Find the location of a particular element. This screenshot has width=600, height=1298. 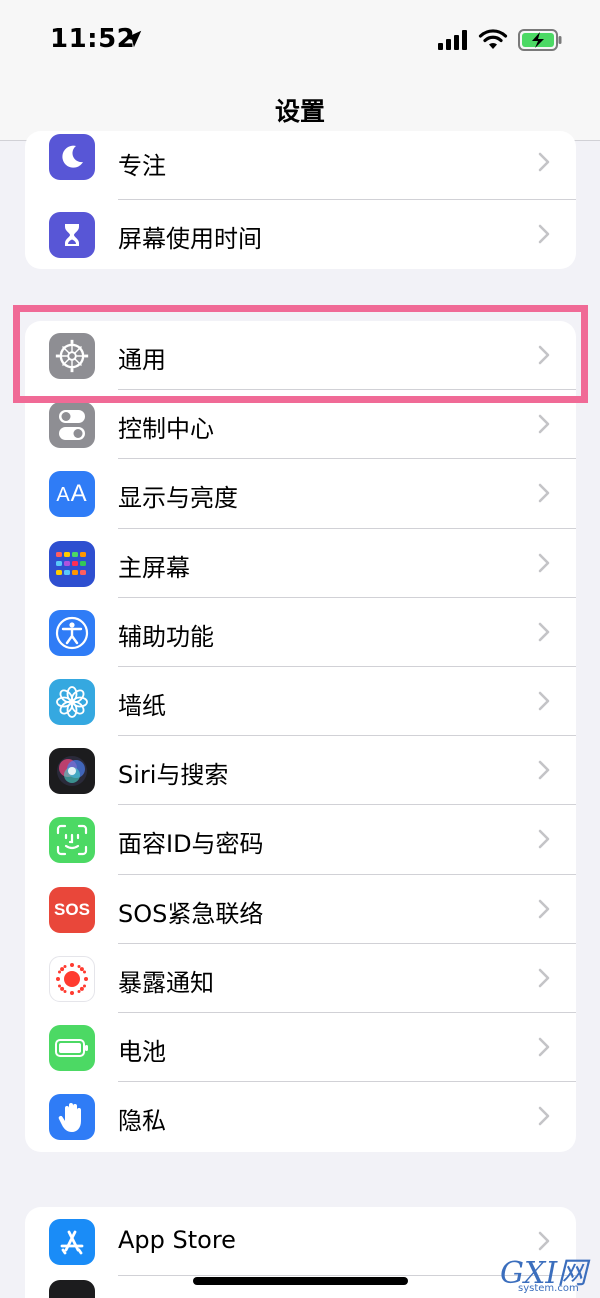

sos-icon: SOS is located at coordinates (72, 909).